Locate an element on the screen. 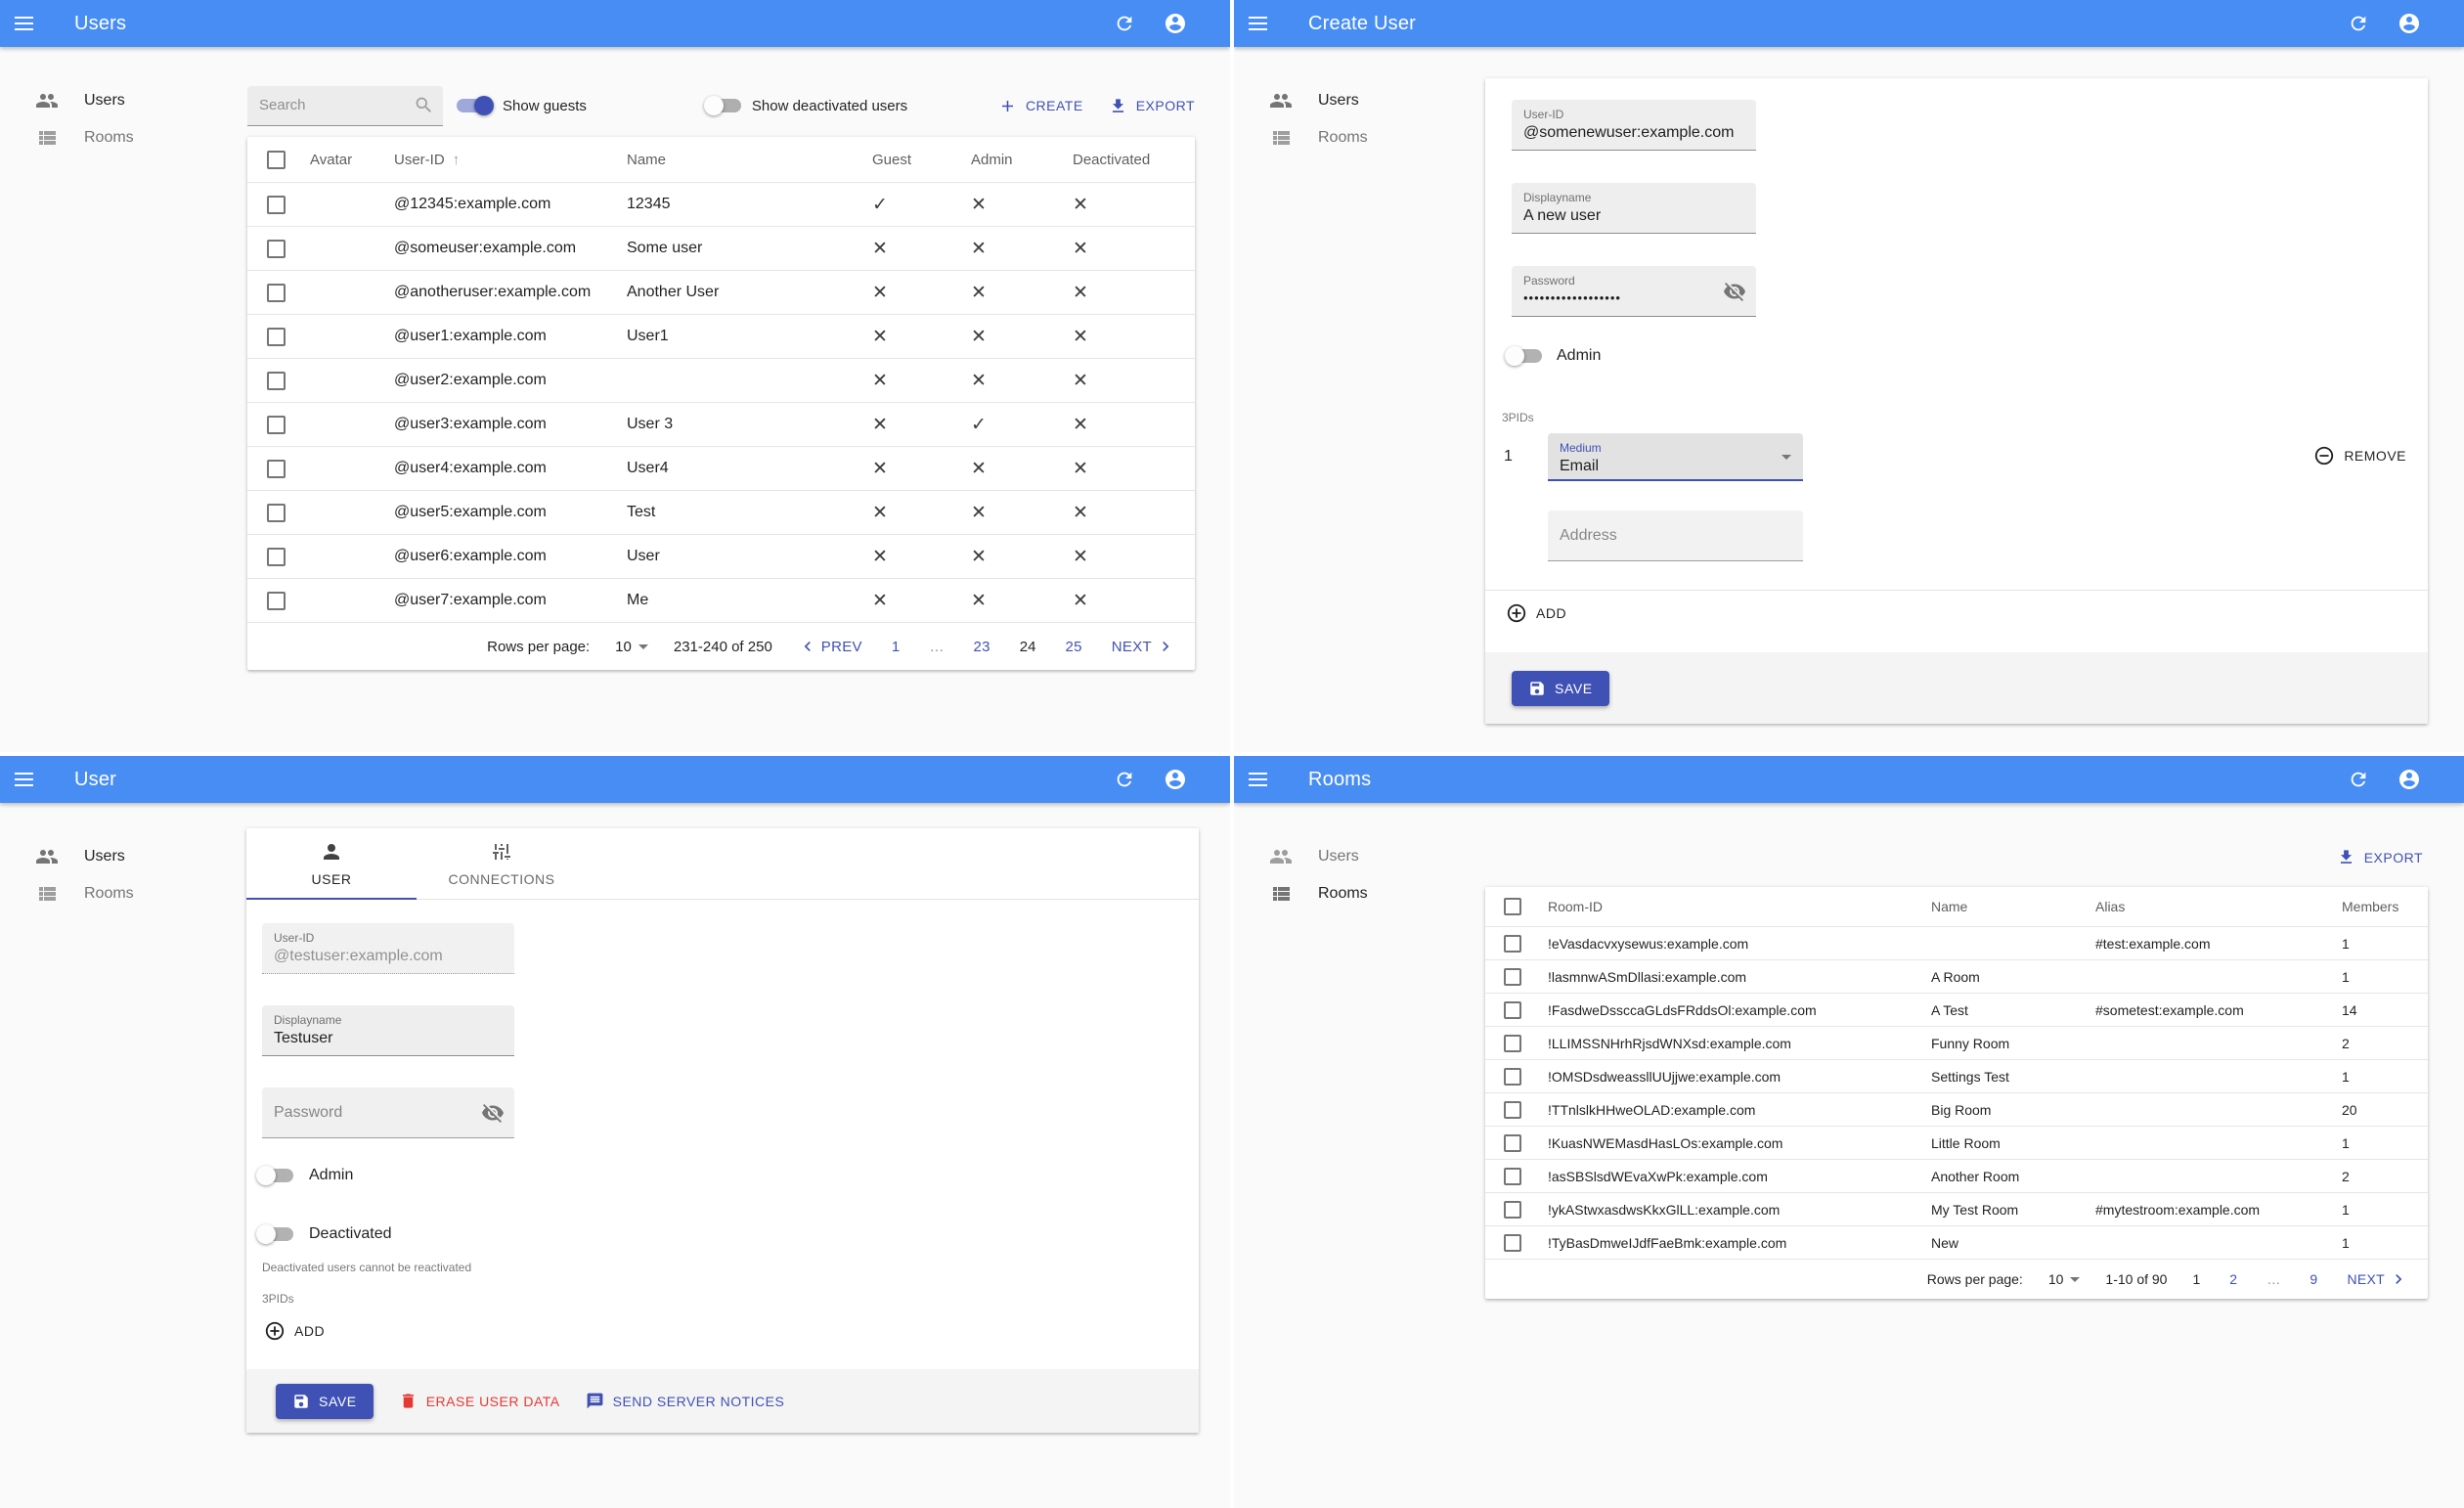  tab-connections: CONNECTIONS is located at coordinates (502, 863).